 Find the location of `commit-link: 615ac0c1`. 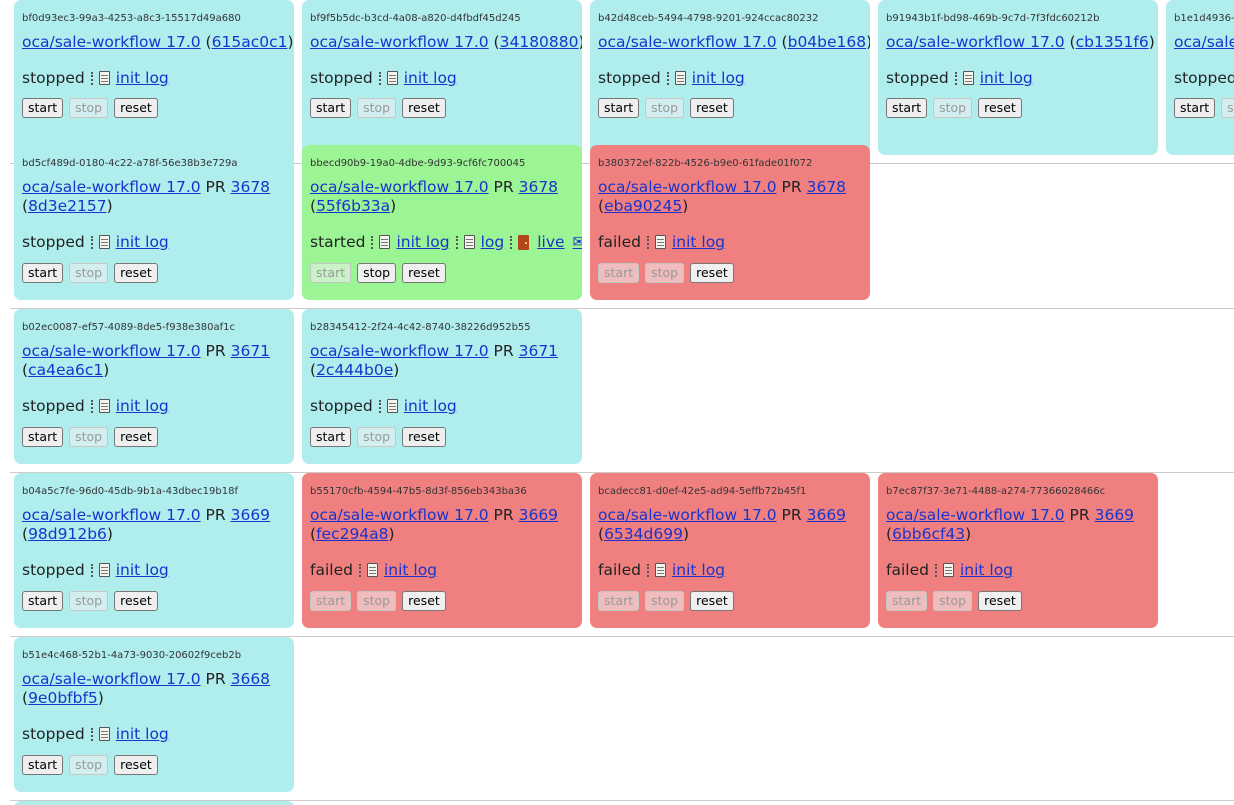

commit-link: 615ac0c1 is located at coordinates (250, 42).